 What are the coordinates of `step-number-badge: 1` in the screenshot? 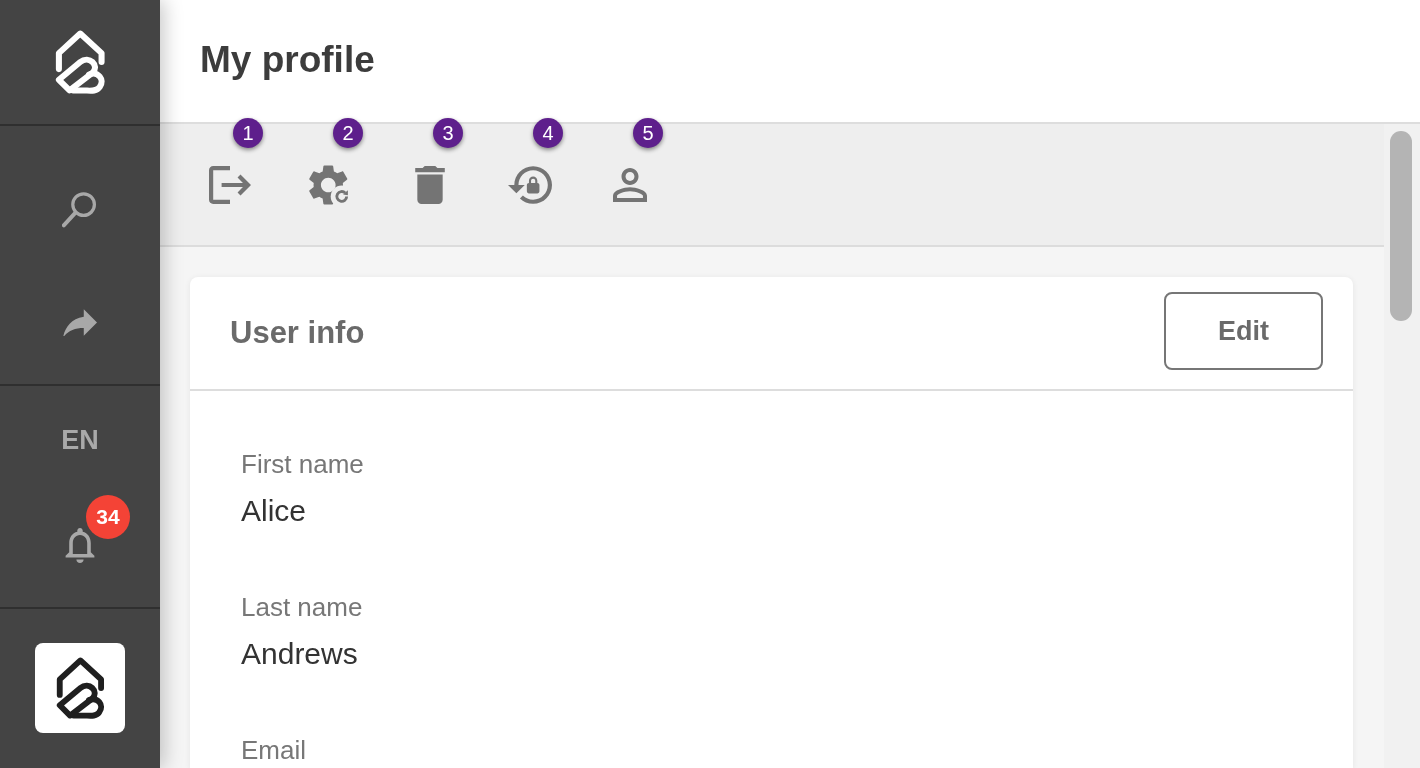 It's located at (248, 133).